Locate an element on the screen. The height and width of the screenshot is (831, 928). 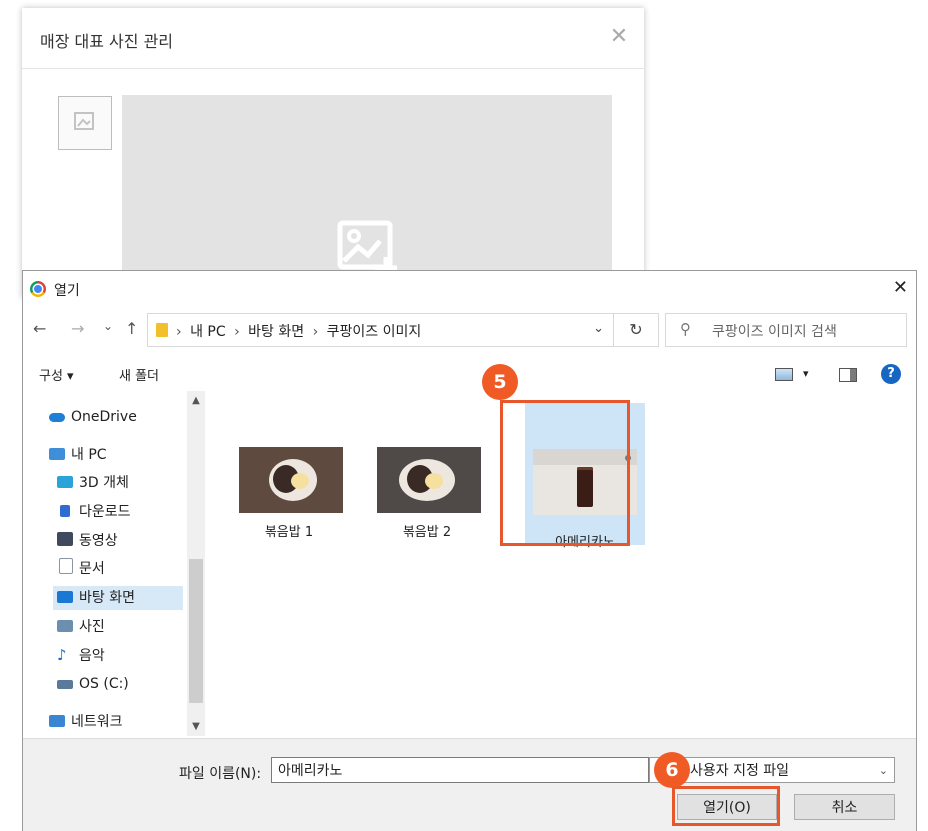
sidebar-item-this-pc: 내 PC is located at coordinates (78, 455).